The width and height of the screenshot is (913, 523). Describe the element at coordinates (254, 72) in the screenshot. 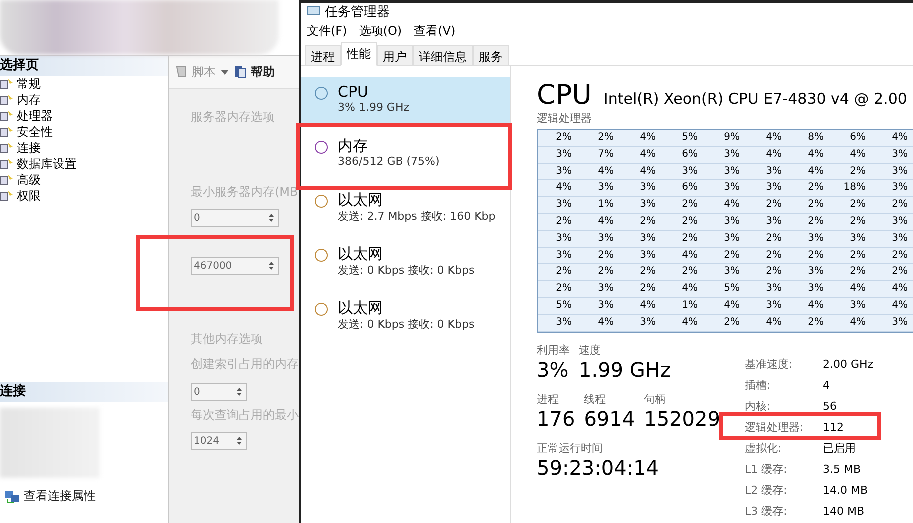

I see `help-button: 帮助` at that location.